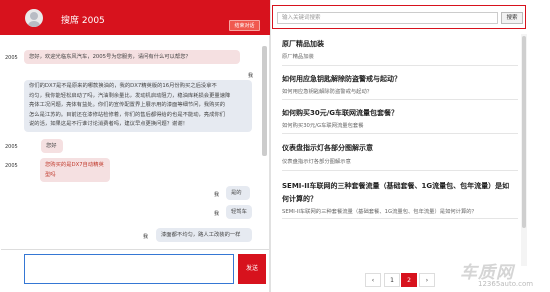 This screenshot has width=550, height=292. I want to click on chat-header: 搜席 2005 结束对话, so click(135, 17).